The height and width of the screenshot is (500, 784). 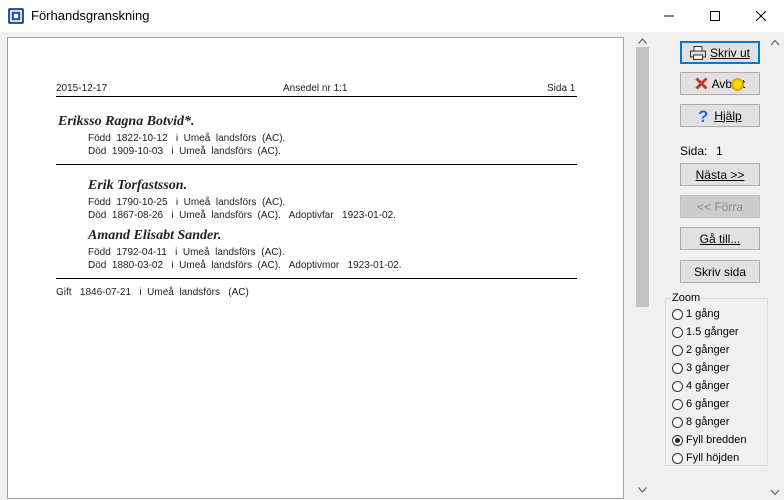 I want to click on help-question-icon: ?, so click(x=704, y=116).